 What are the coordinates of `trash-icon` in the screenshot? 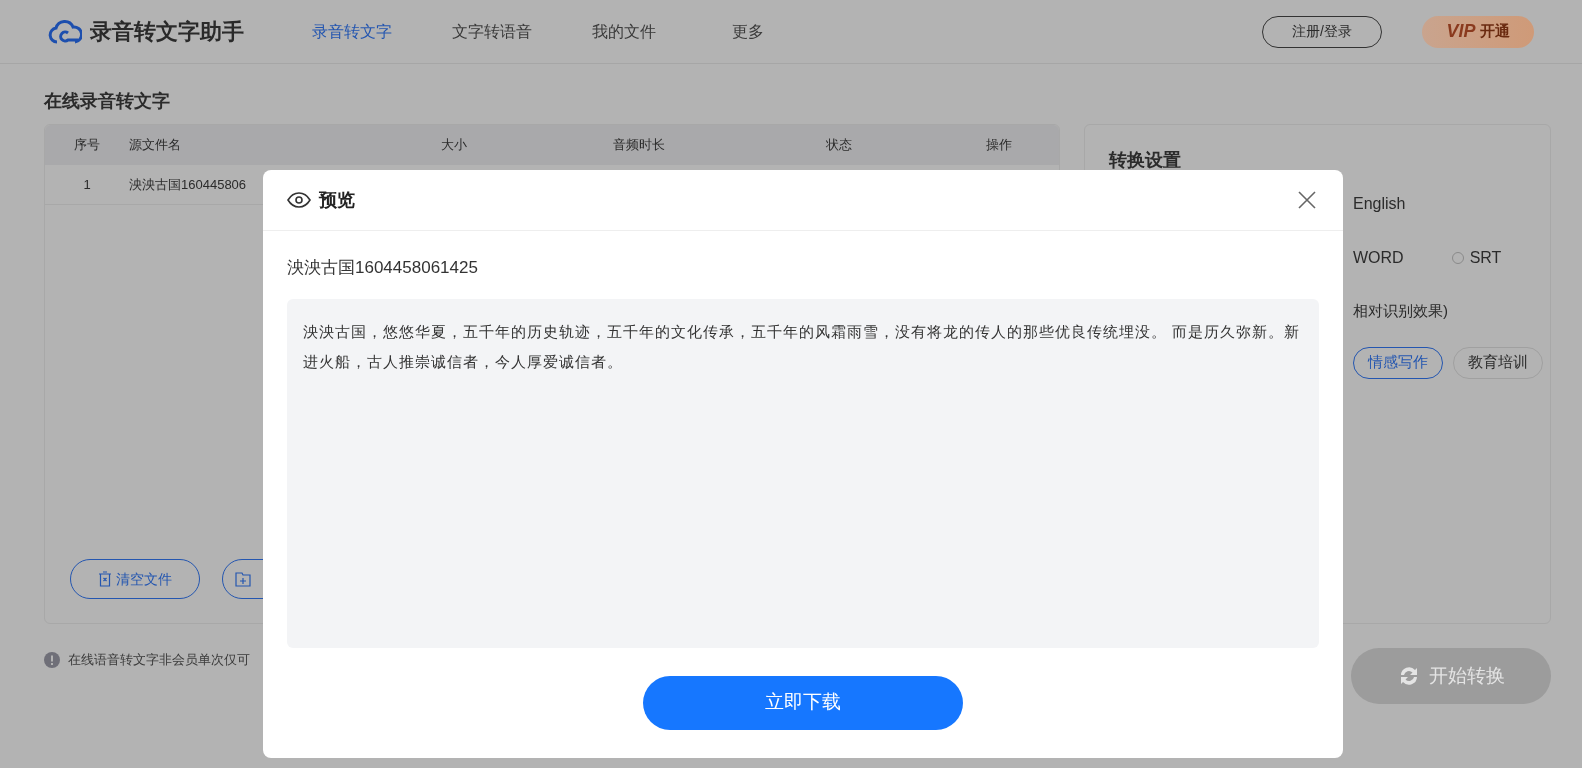 It's located at (105, 579).